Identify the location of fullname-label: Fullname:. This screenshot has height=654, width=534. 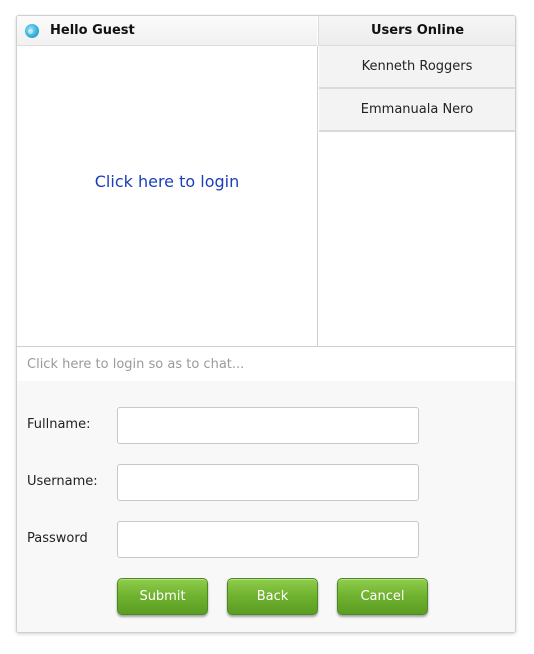
(59, 424).